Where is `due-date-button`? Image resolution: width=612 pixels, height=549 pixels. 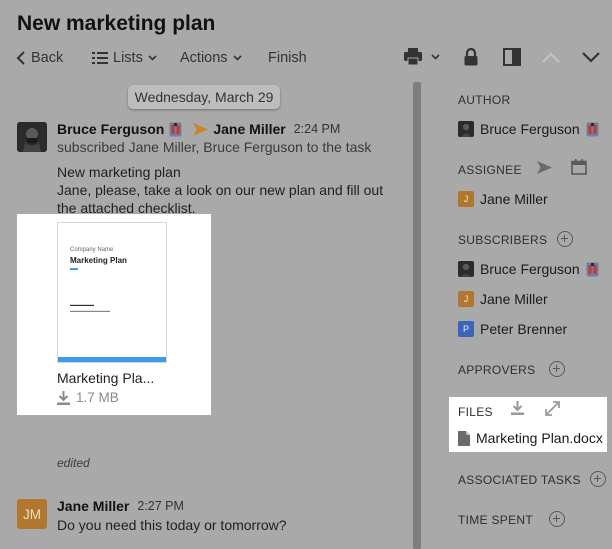 due-date-button is located at coordinates (579, 169).